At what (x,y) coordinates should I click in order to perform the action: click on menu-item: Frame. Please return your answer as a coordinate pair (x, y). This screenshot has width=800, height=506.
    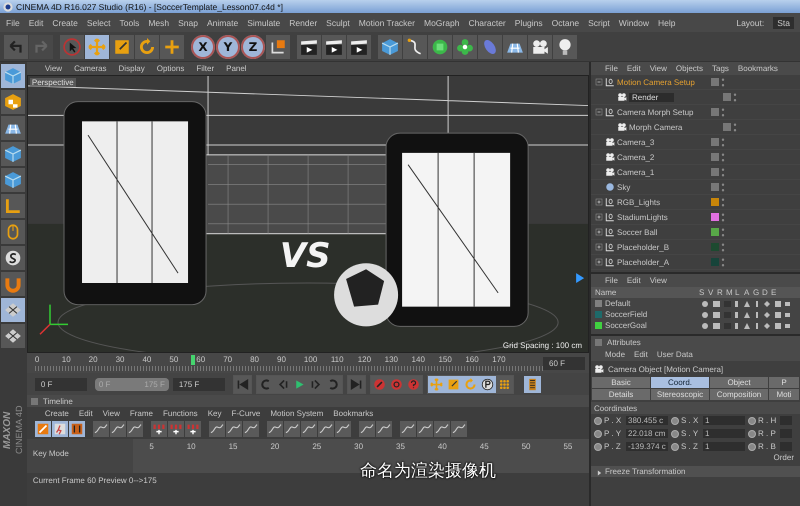
    Looking at the image, I should click on (141, 413).